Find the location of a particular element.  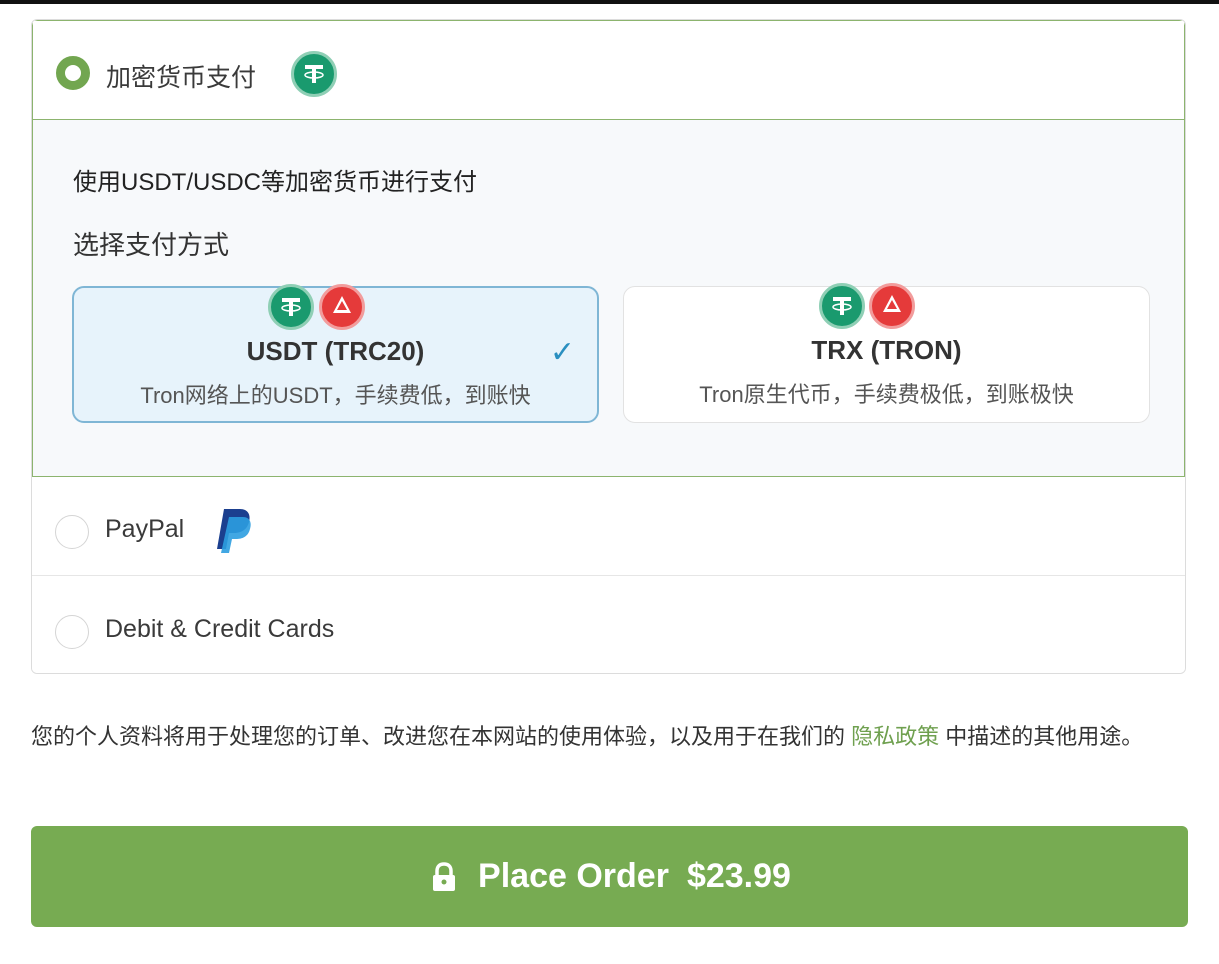

option-usdt-trc20-name: USDT (TRC20) is located at coordinates (335, 351).